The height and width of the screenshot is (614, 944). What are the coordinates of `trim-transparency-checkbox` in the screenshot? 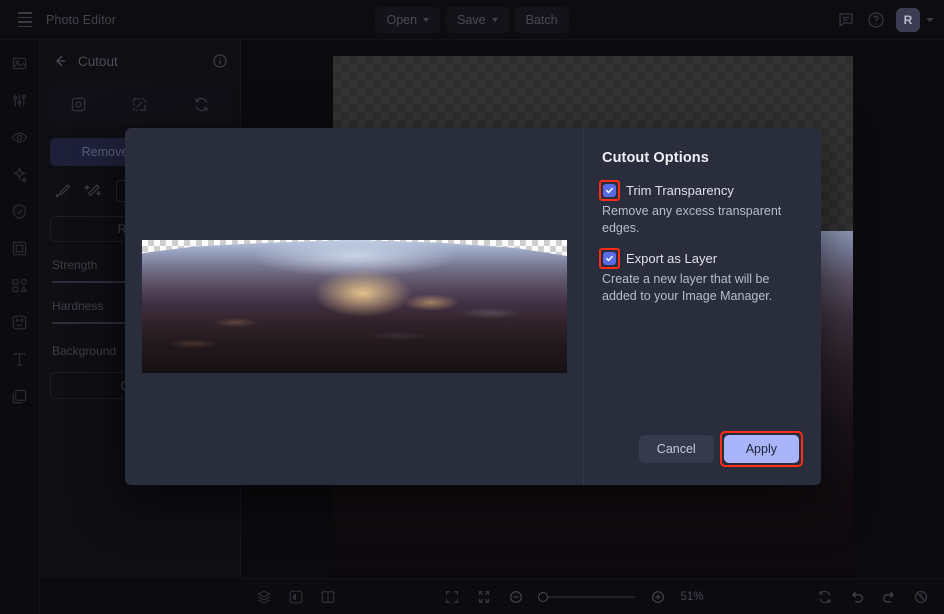 It's located at (609, 190).